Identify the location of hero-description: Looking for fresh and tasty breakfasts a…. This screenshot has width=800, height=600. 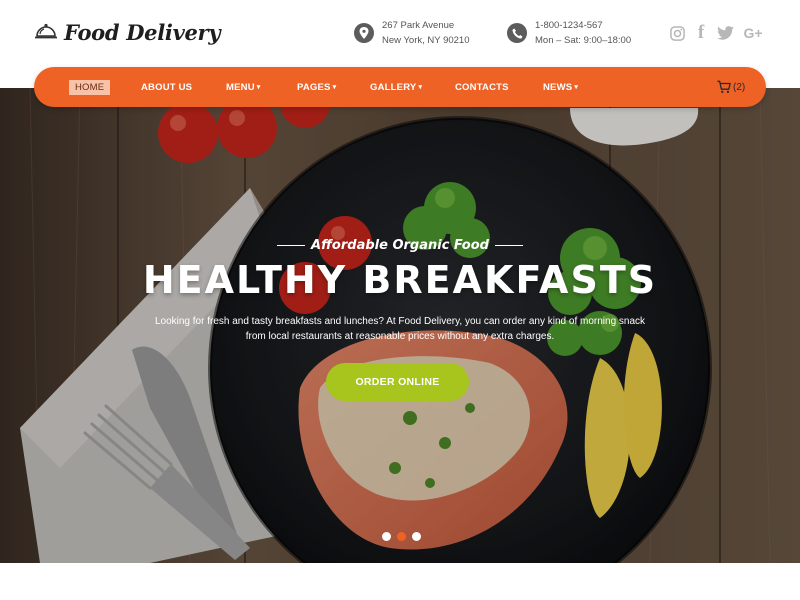
(400, 329).